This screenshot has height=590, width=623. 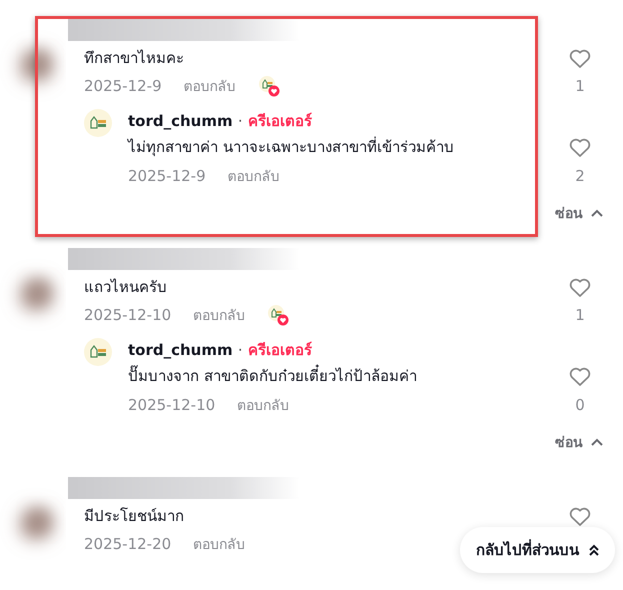 What do you see at coordinates (291, 147) in the screenshot?
I see `reply-text: ไม่ทุกสาขาค่า นาาจะเฉพาะบางสาขาที่เข้าร่วมค้าบ` at bounding box center [291, 147].